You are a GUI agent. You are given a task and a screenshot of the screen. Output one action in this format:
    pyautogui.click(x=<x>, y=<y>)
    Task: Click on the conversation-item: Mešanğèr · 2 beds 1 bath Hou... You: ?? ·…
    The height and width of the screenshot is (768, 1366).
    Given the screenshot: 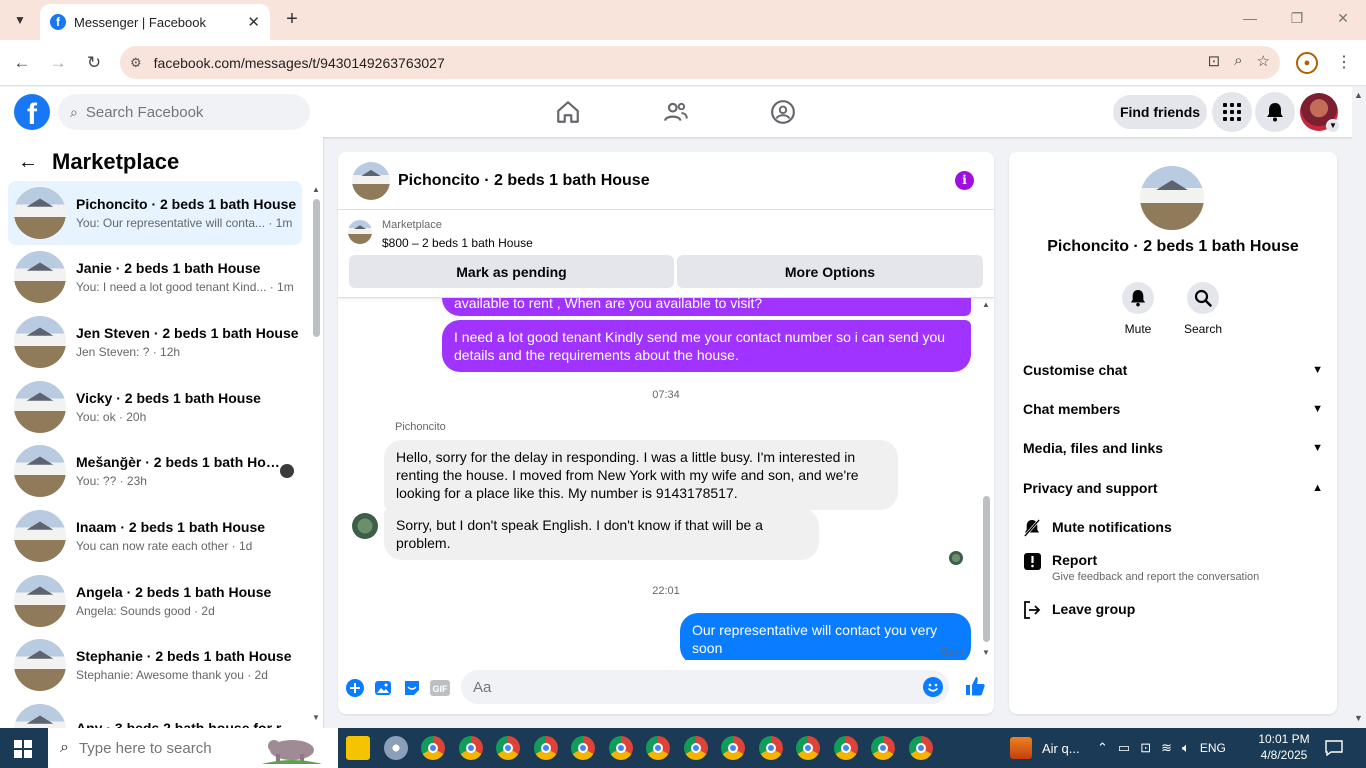 What is the action you would take?
    pyautogui.click(x=155, y=471)
    